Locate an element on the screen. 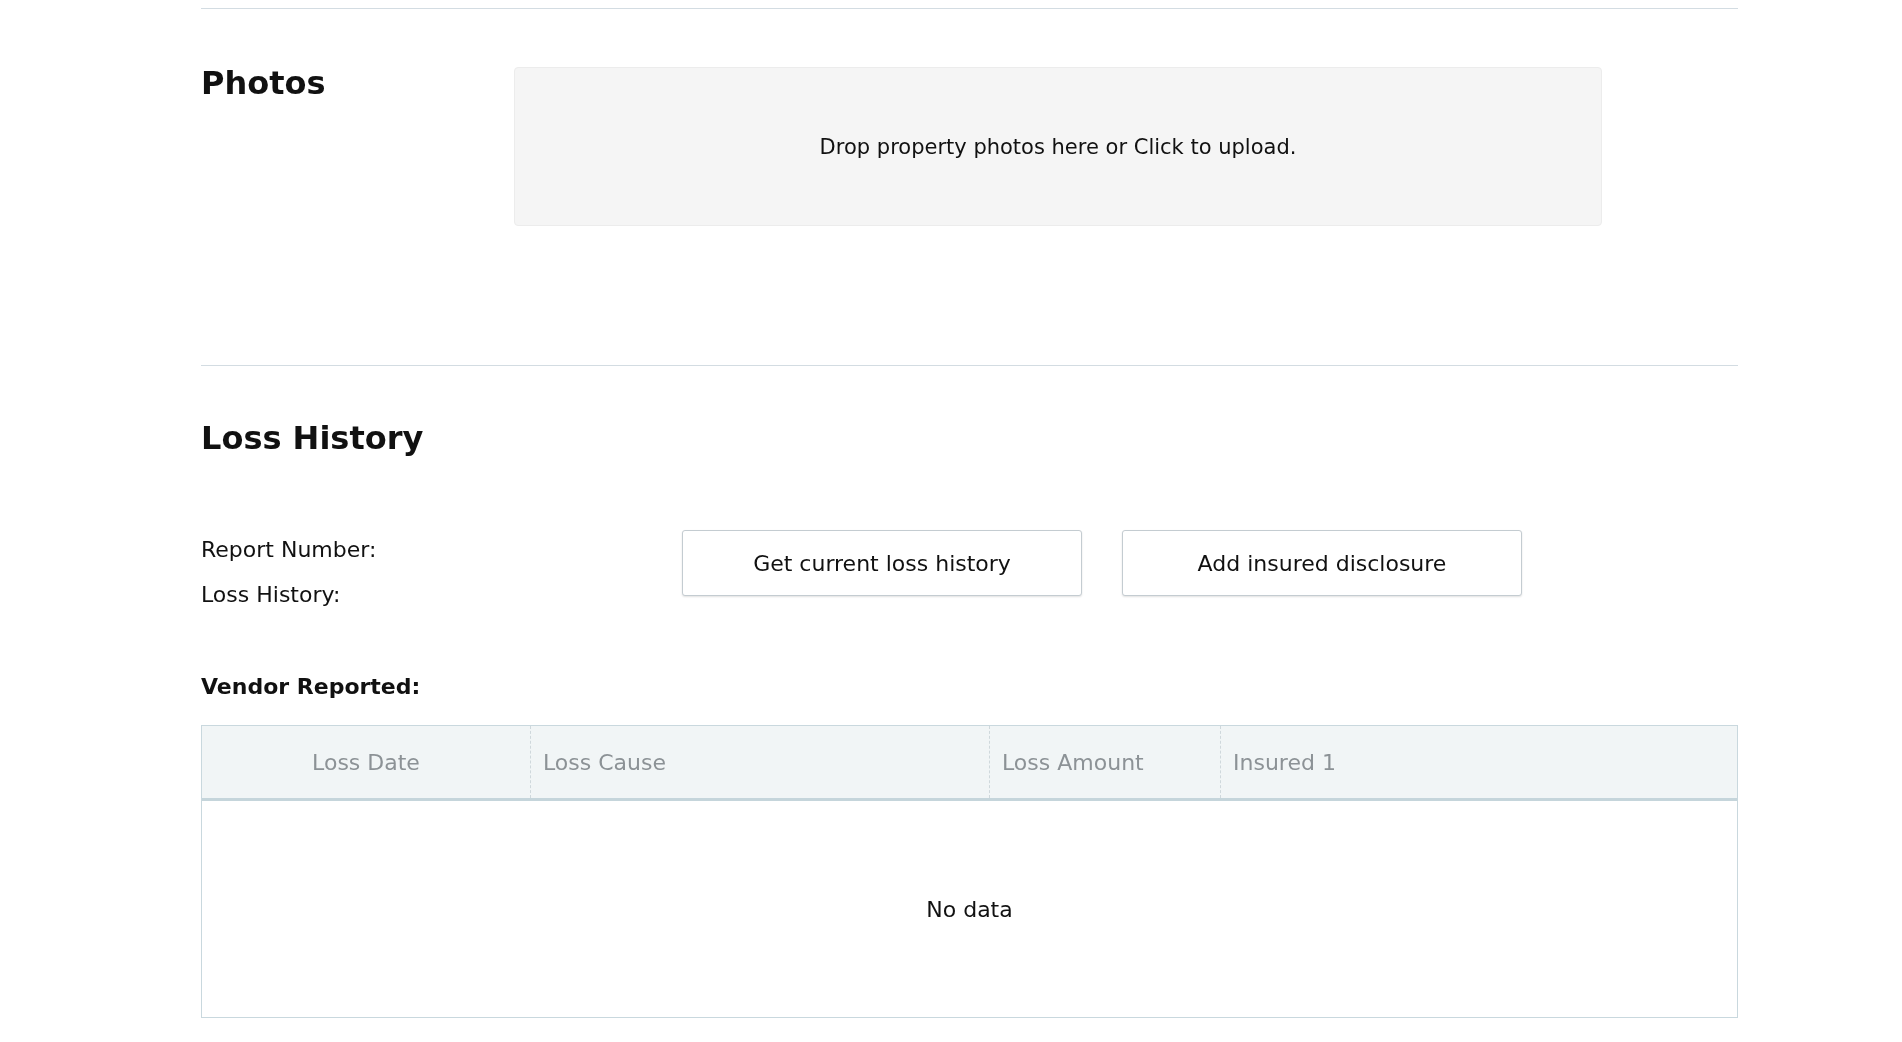 The image size is (1902, 1042). empty-message: No data is located at coordinates (969, 909).